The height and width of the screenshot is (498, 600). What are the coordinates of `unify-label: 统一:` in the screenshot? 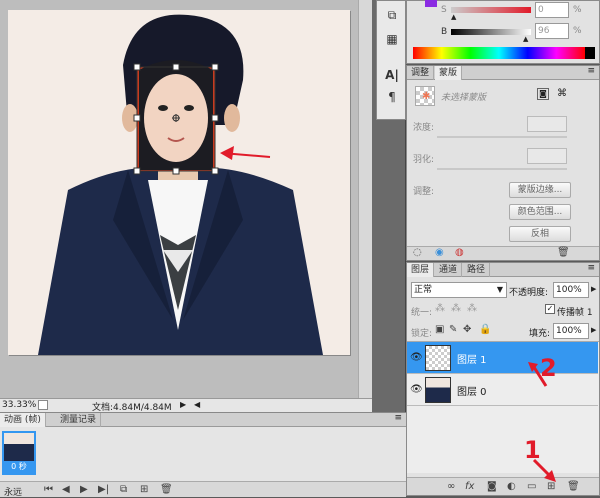 It's located at (422, 313).